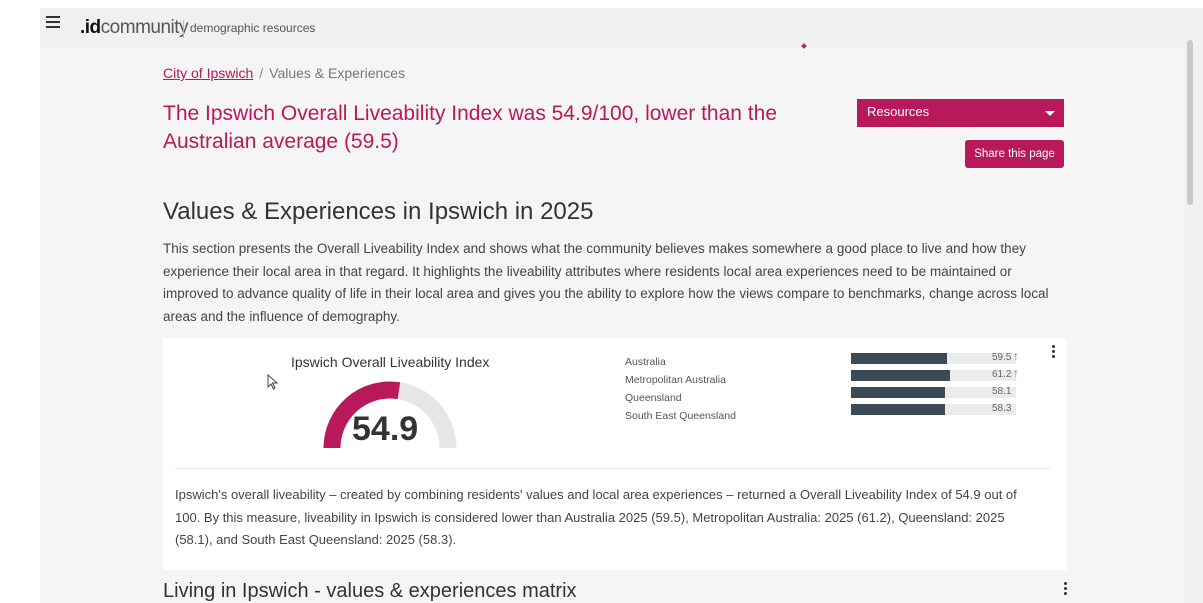 The image size is (1203, 603). What do you see at coordinates (1066, 589) in the screenshot?
I see `matrix-menu-icon` at bounding box center [1066, 589].